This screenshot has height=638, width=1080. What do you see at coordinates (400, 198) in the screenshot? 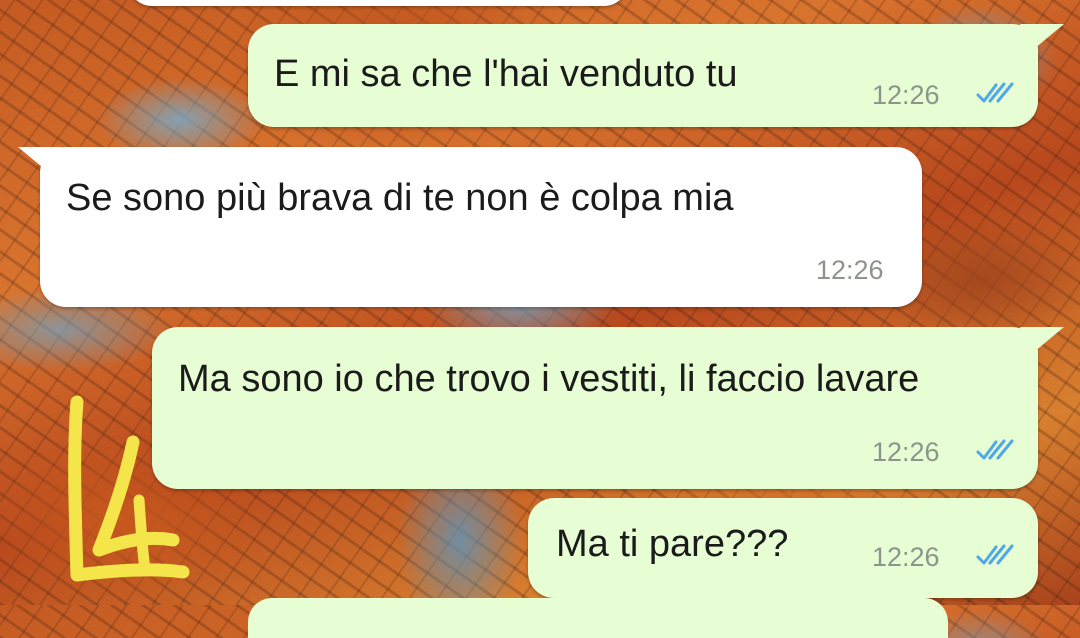
I see `message-text: Se sono più brava di te non è colpa mia` at bounding box center [400, 198].